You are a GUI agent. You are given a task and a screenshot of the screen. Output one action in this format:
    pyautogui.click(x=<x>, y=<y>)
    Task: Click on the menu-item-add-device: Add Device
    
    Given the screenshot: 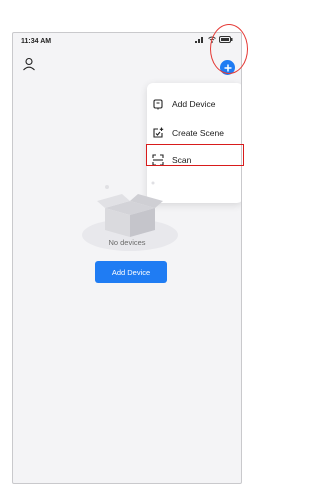 What is the action you would take?
    pyautogui.click(x=194, y=104)
    